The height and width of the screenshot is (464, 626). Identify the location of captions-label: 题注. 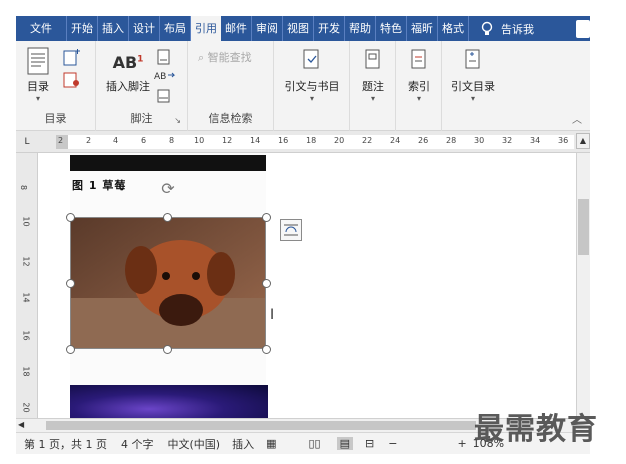
(373, 86).